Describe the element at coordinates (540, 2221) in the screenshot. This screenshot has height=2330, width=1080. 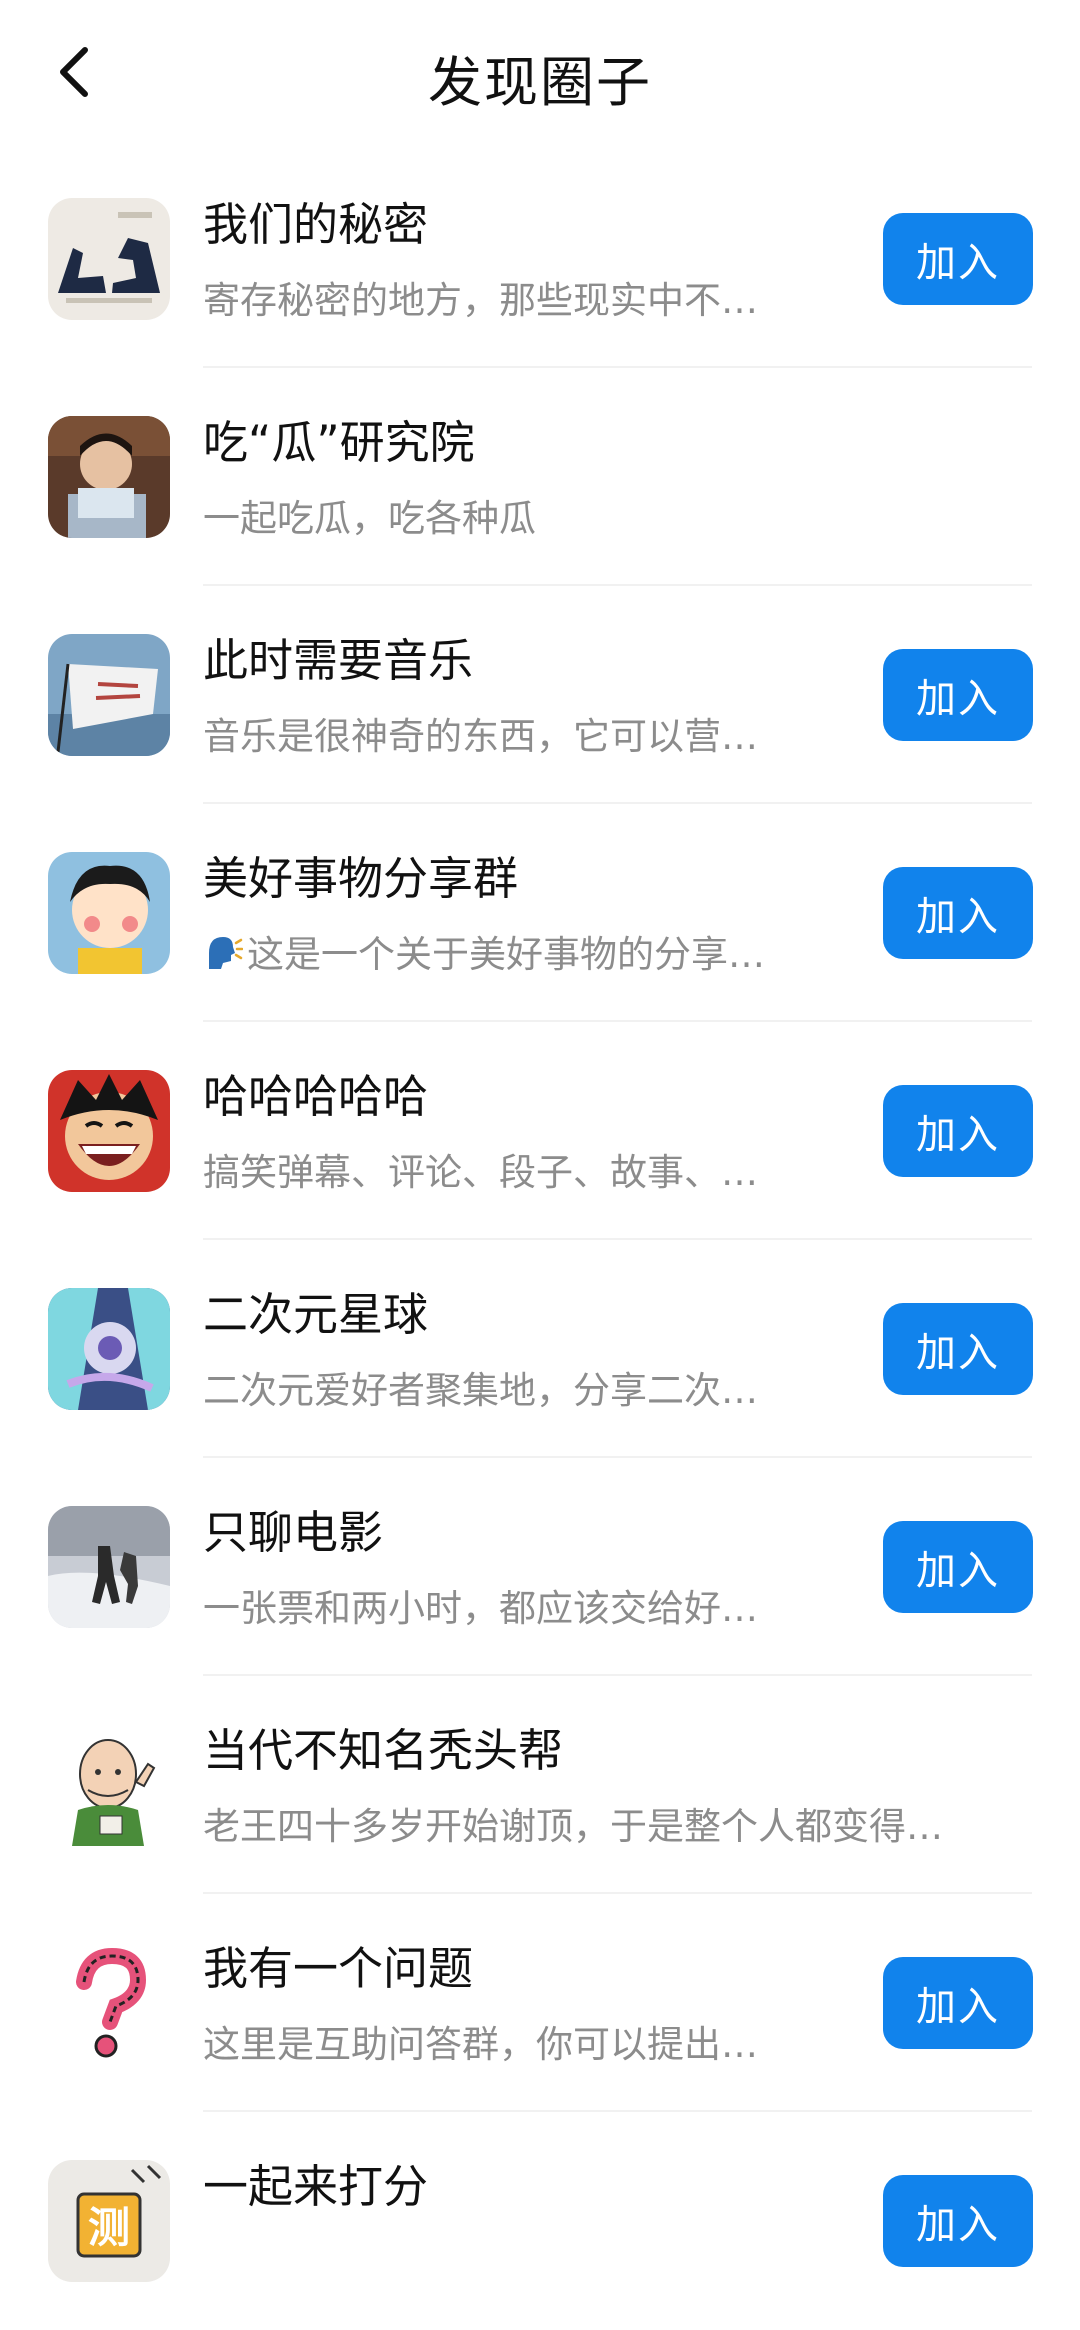
I see `list-item: 测 一起来打分 加入` at that location.